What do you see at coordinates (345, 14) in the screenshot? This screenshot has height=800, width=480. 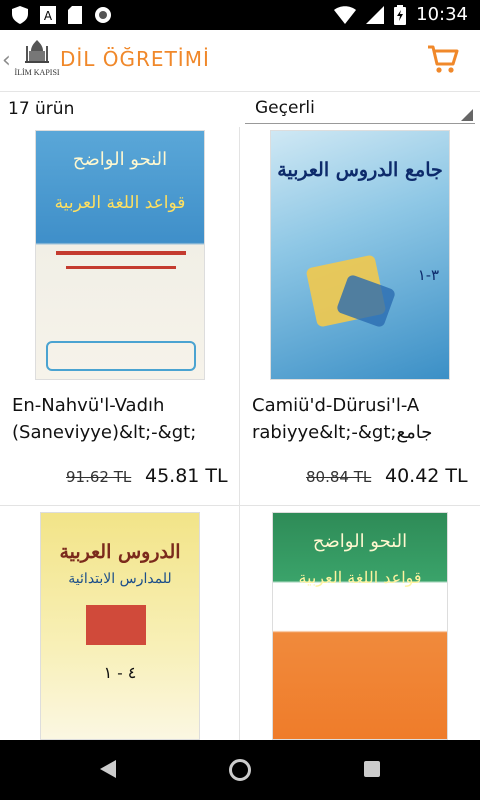 I see `wifi-icon` at bounding box center [345, 14].